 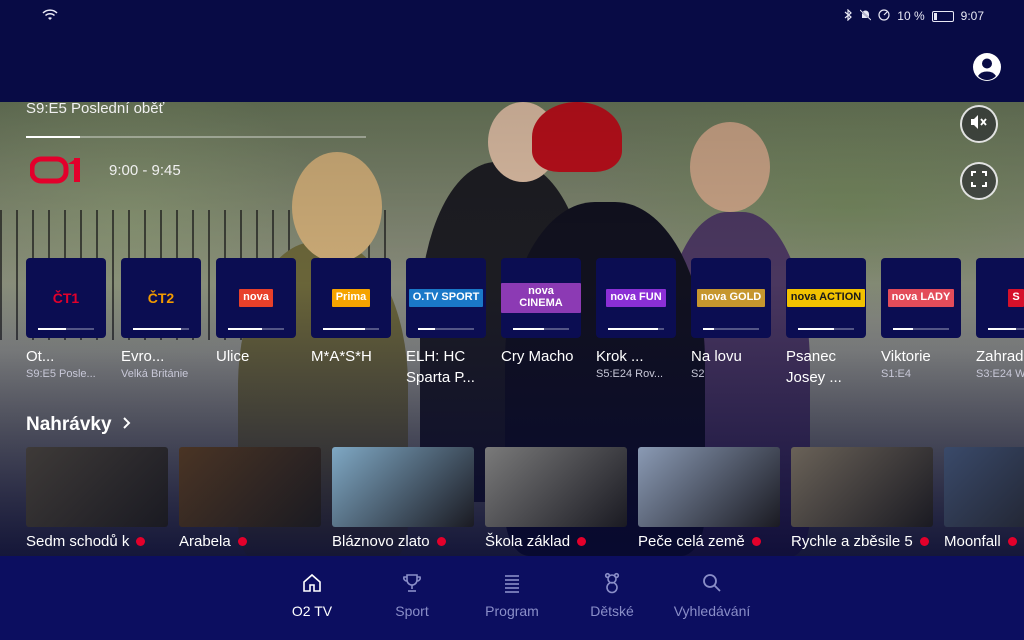 What do you see at coordinates (381, 541) in the screenshot?
I see `recording-title: Bláznovo zlato` at bounding box center [381, 541].